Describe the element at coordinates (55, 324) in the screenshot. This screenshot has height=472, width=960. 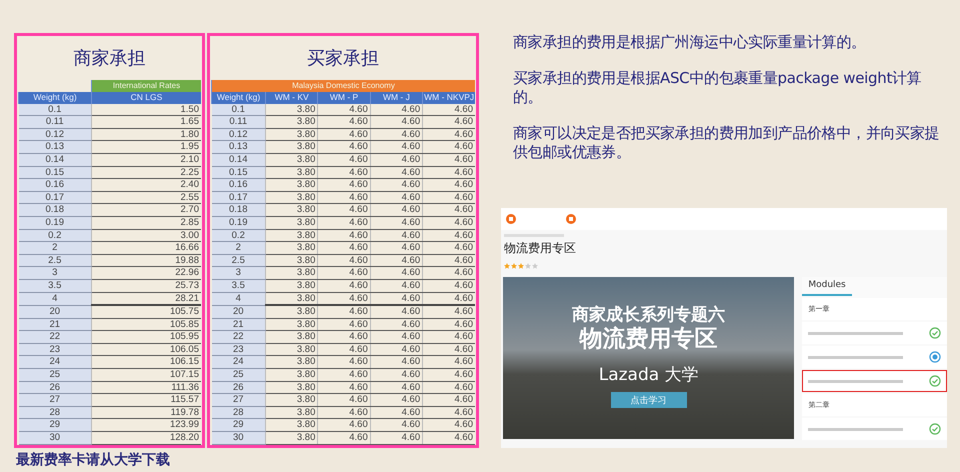
I see `table-cell: 21` at that location.